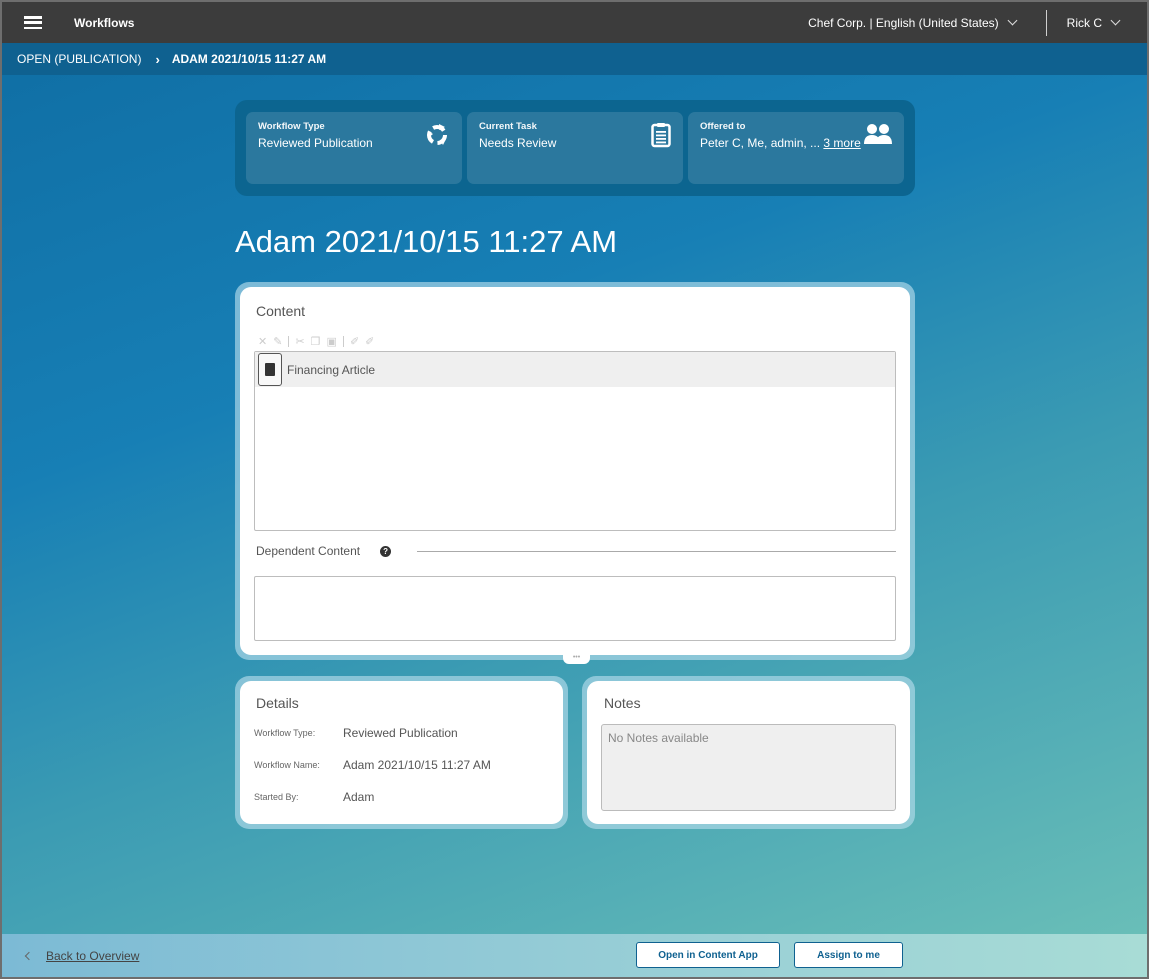 Image resolution: width=1149 pixels, height=979 pixels. What do you see at coordinates (622, 703) in the screenshot?
I see `notes-panel-title: Notes` at bounding box center [622, 703].